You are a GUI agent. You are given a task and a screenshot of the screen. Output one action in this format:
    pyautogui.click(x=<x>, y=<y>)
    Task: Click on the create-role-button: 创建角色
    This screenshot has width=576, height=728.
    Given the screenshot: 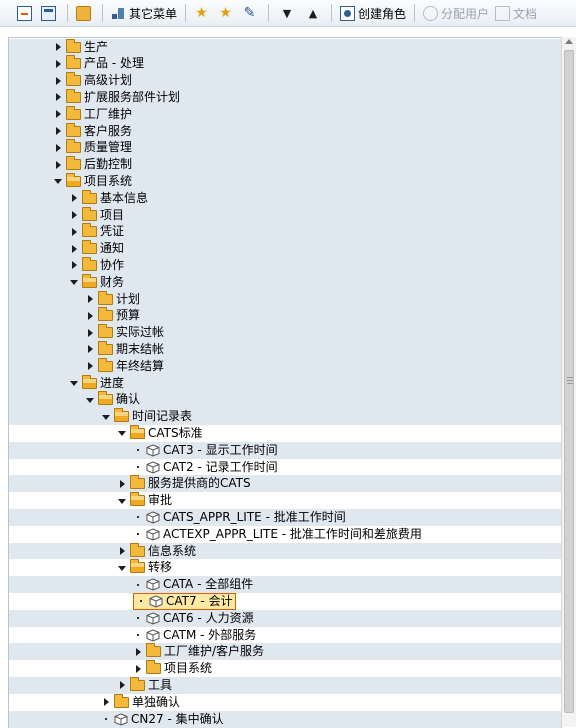 What is the action you would take?
    pyautogui.click(x=373, y=13)
    